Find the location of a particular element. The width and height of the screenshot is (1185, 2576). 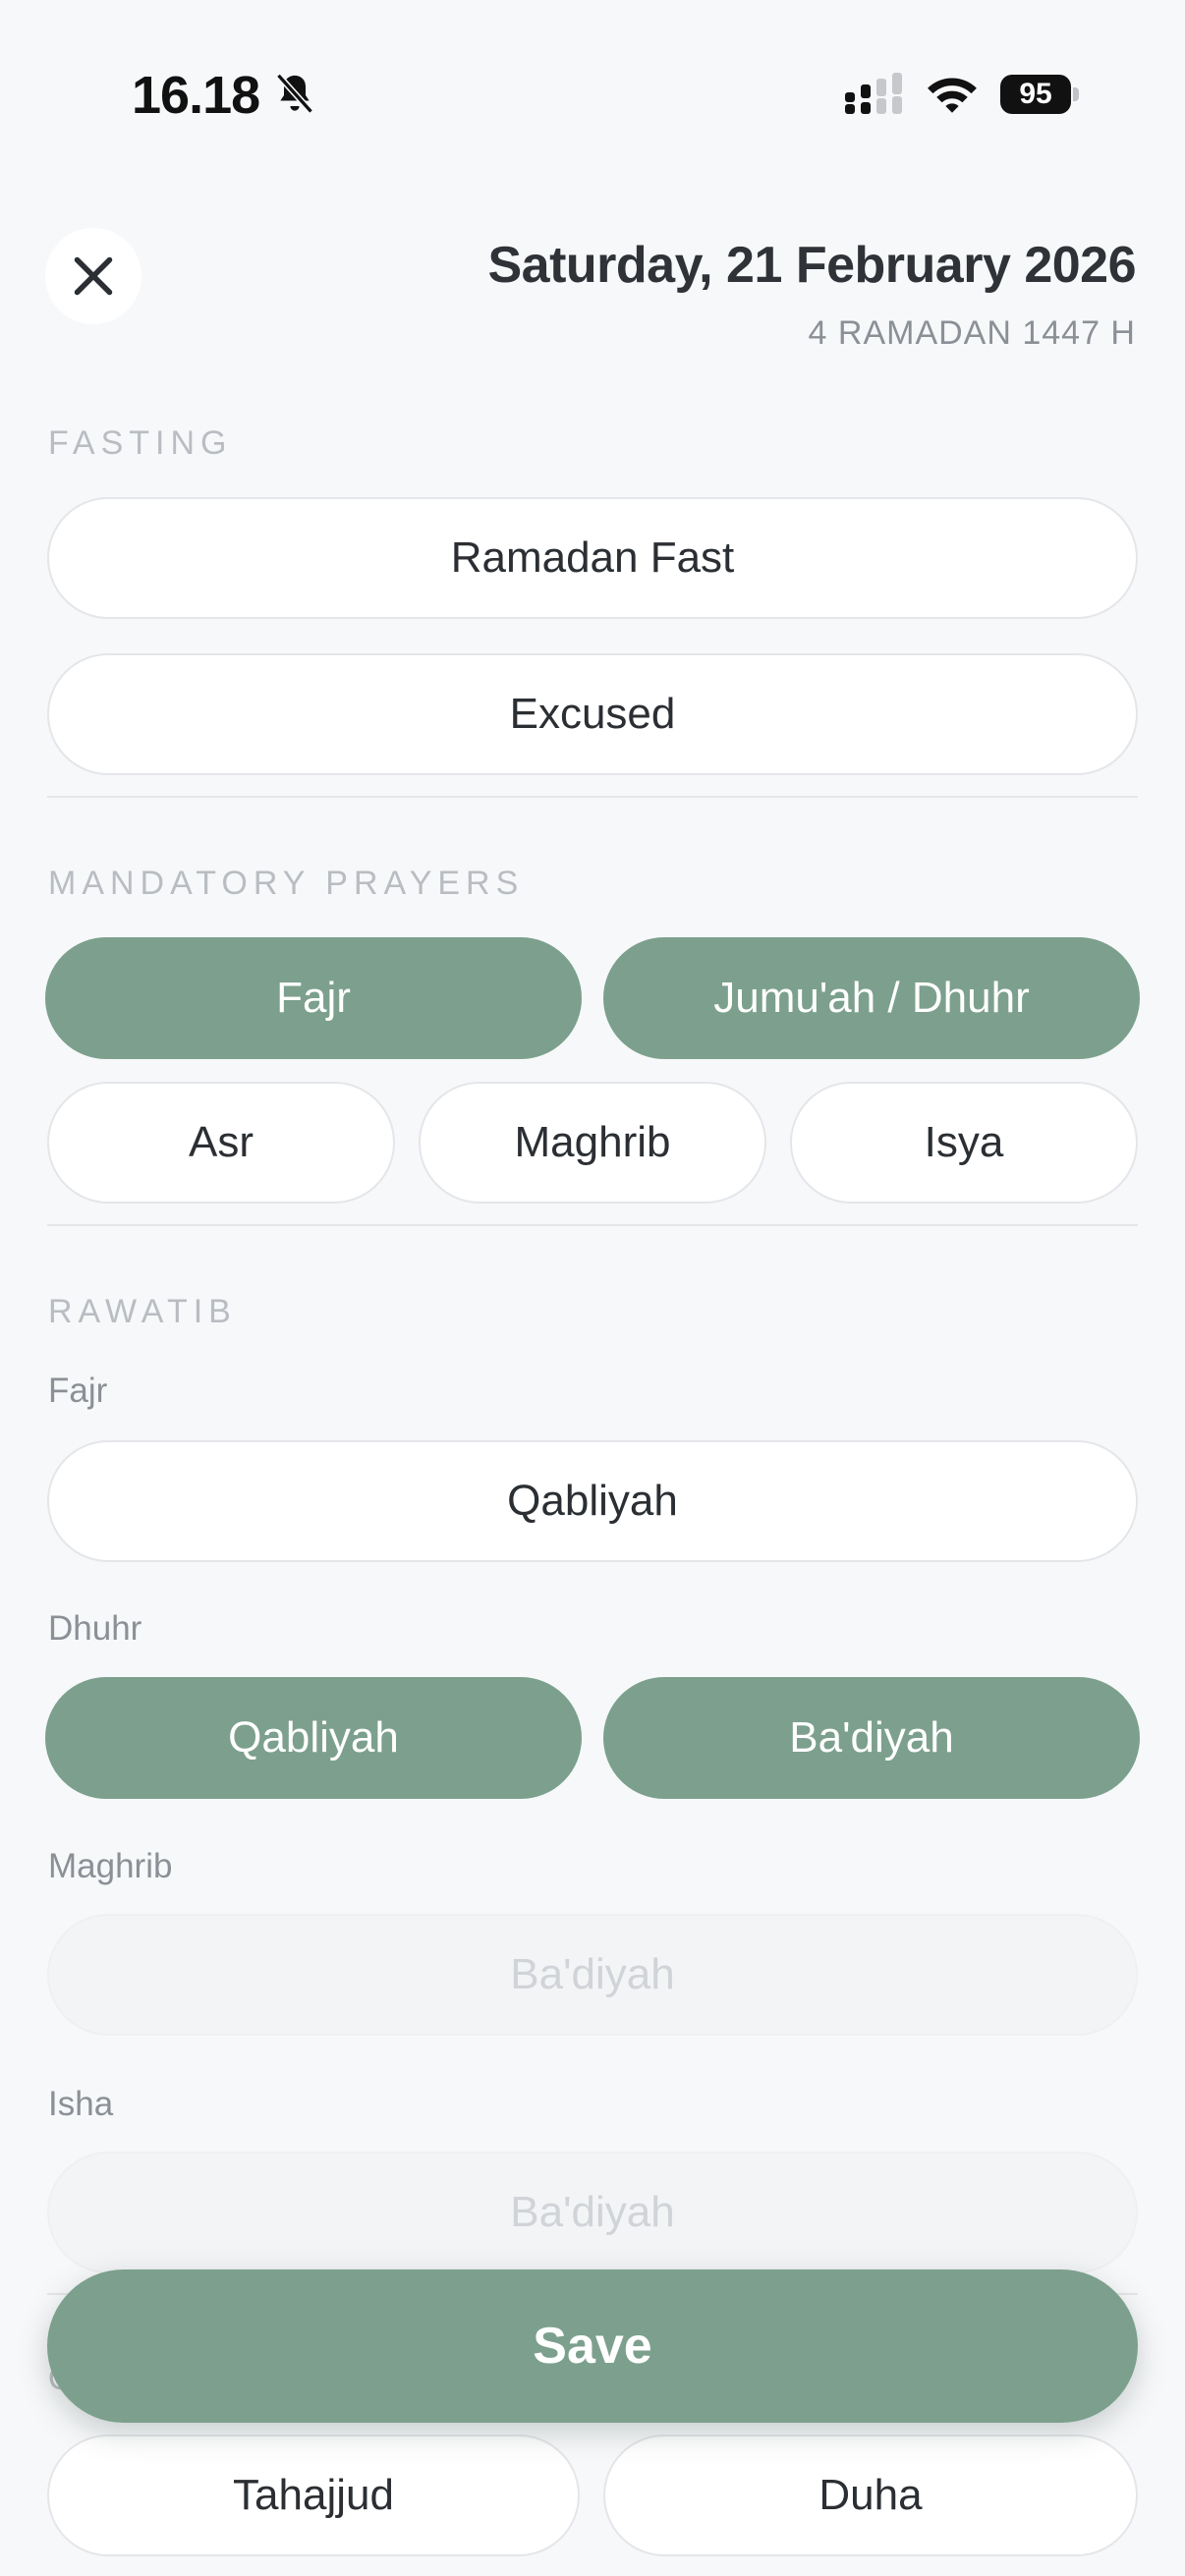

bell-muted-icon is located at coordinates (295, 93).